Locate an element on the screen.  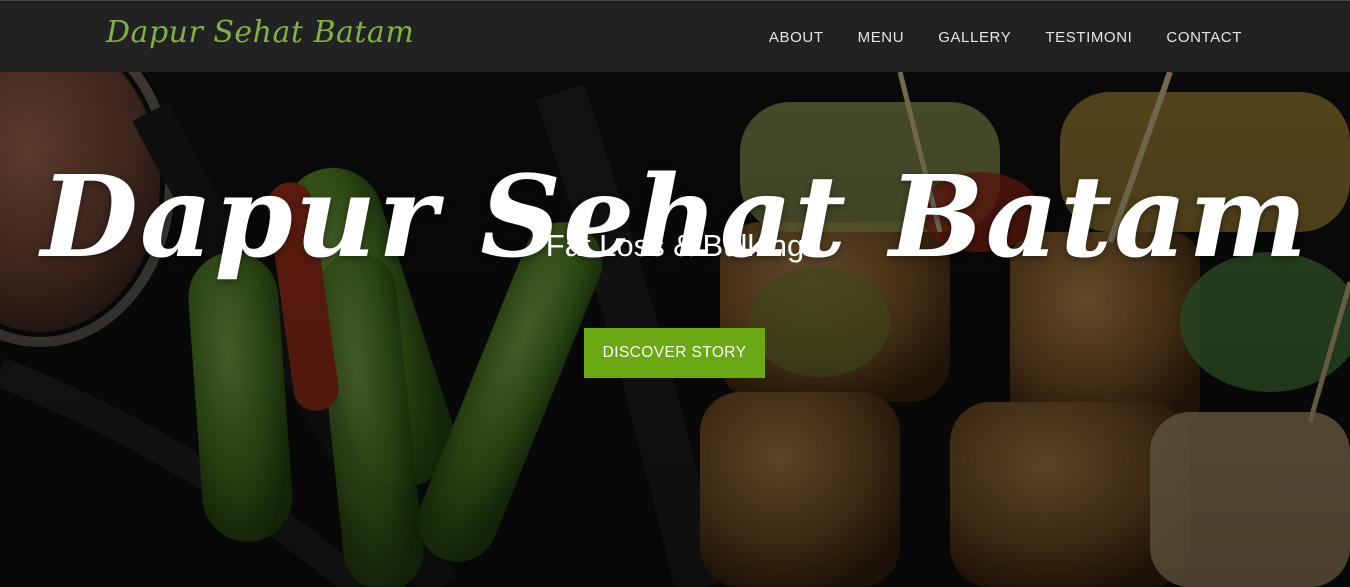
nav-link-menu: MENU is located at coordinates (881, 37).